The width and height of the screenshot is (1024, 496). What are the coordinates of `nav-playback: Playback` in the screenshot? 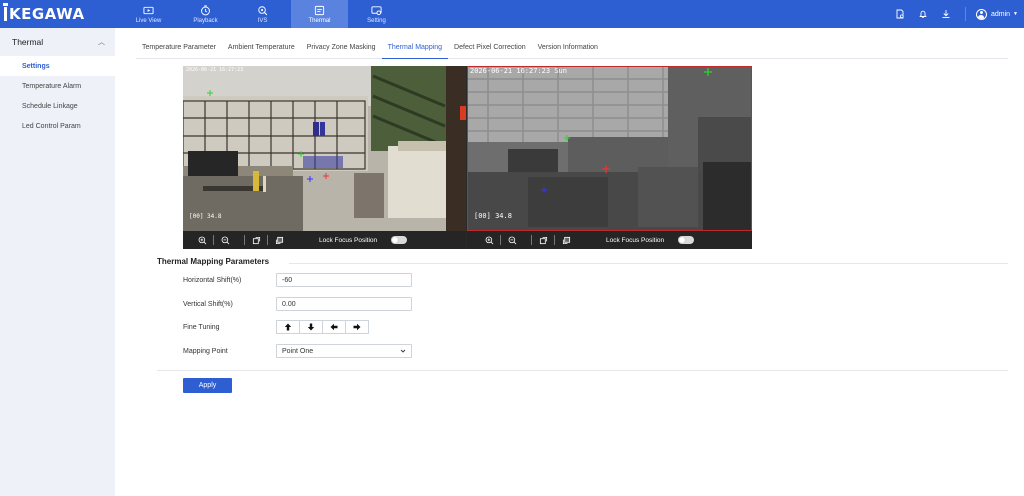 It's located at (205, 14).